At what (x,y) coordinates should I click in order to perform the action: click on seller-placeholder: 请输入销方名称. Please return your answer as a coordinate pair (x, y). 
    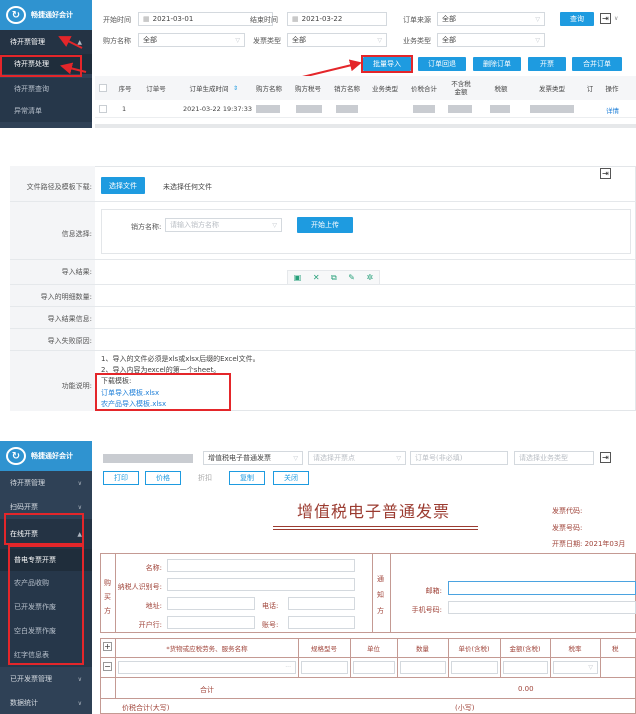
    Looking at the image, I should click on (194, 225).